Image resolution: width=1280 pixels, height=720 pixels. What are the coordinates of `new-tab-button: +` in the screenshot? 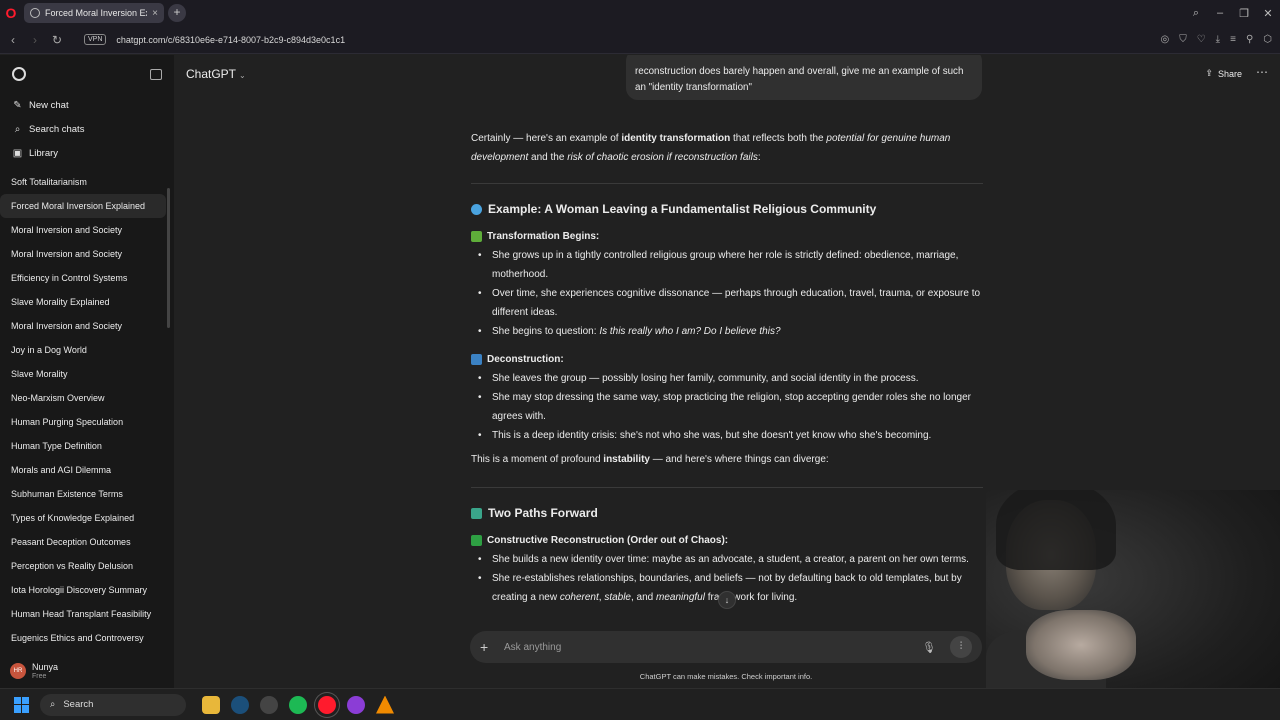 It's located at (177, 13).